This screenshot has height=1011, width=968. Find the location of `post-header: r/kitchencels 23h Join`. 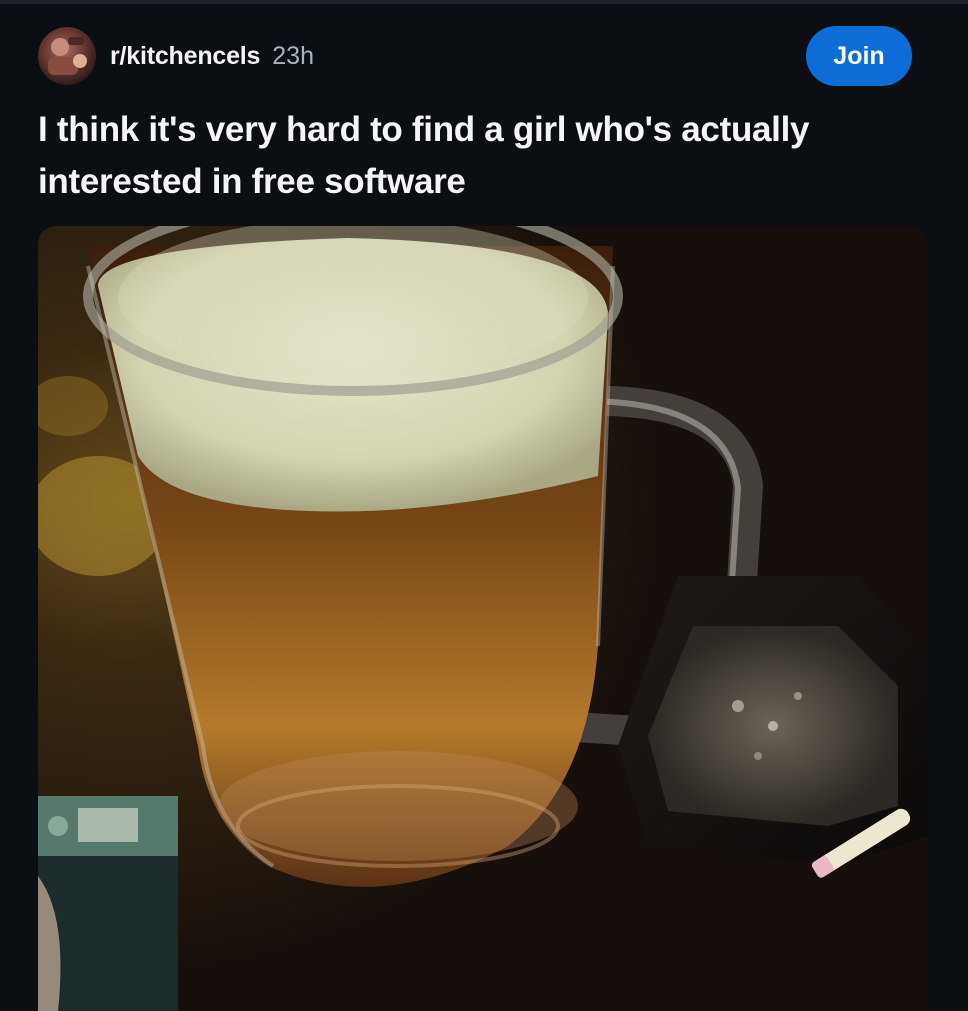

post-header: r/kitchencels 23h Join is located at coordinates (475, 56).